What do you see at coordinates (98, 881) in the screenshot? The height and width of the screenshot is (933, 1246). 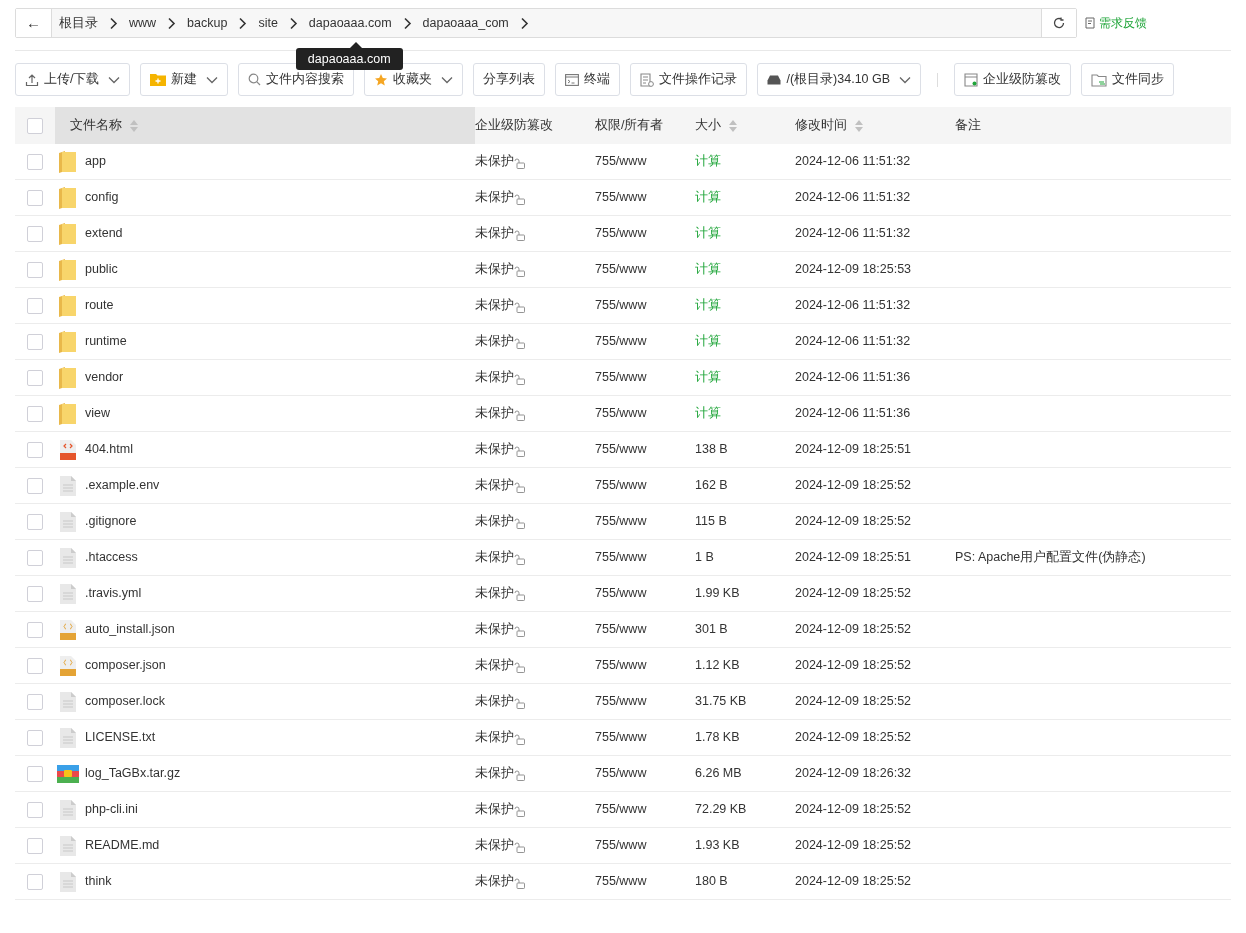 I see `file-name: think` at bounding box center [98, 881].